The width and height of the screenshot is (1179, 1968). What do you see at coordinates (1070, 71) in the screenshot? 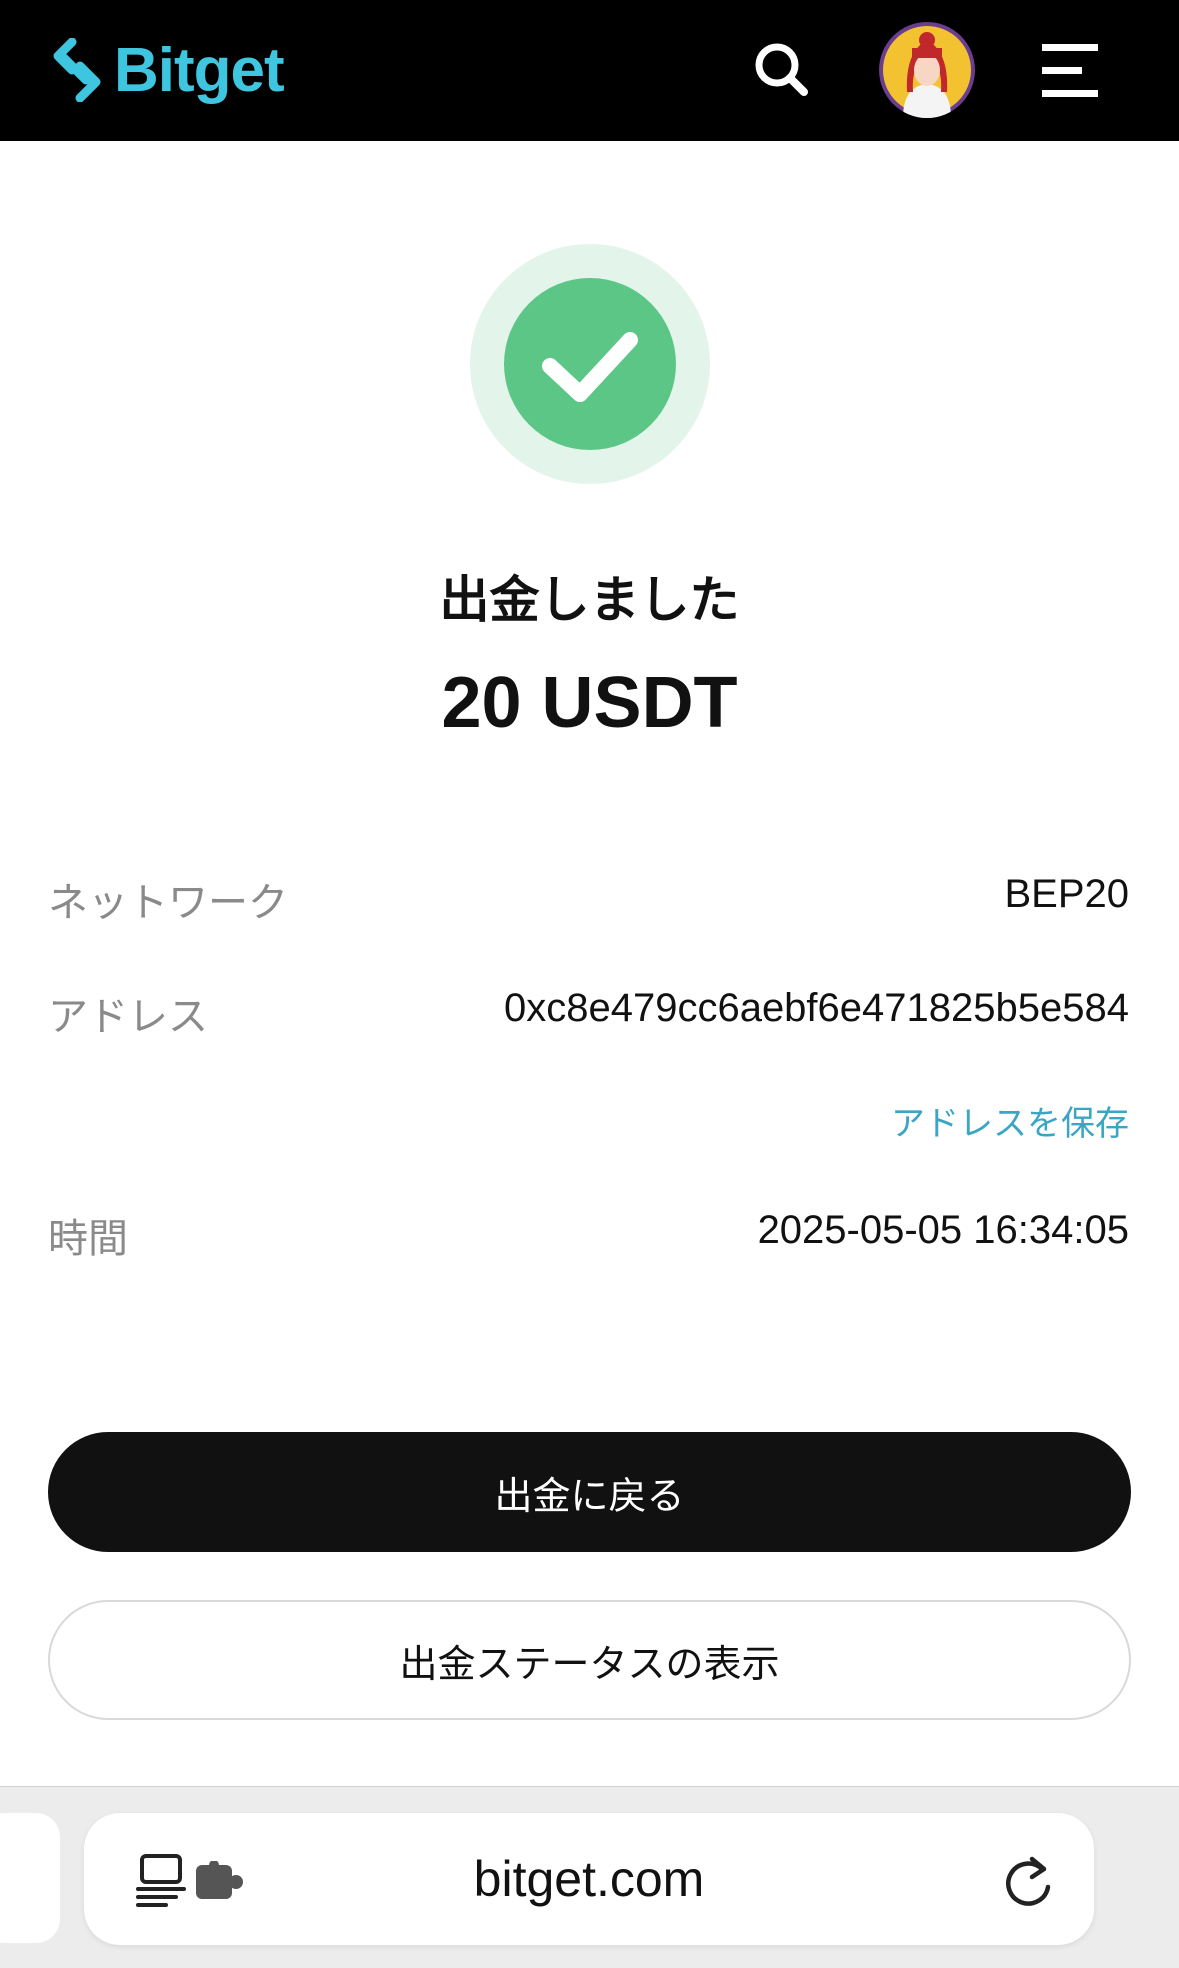
I see `menu-icon` at bounding box center [1070, 71].